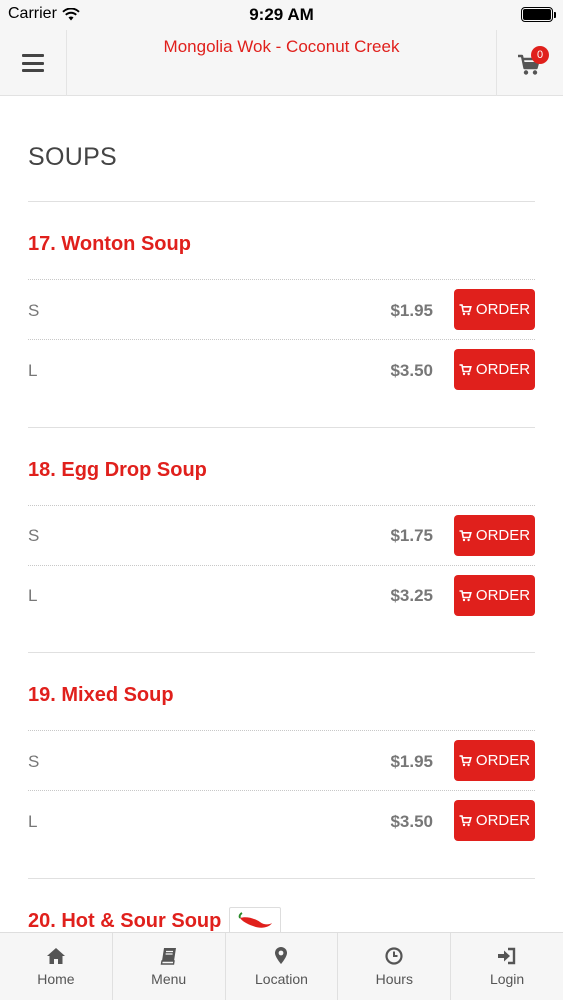 The height and width of the screenshot is (1000, 563). I want to click on section-divider, so click(281, 201).